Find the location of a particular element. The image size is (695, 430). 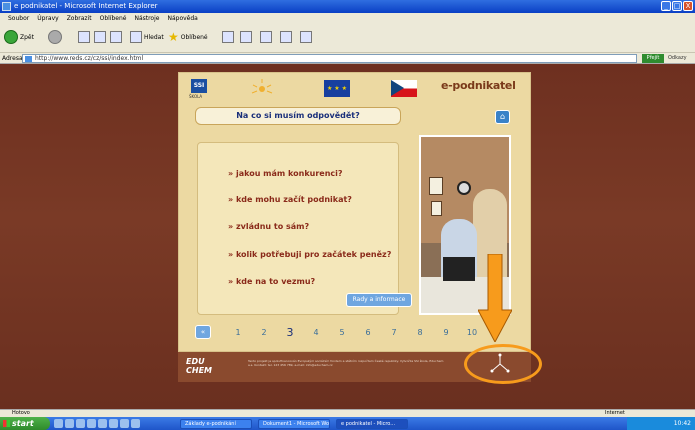

favorites-button: ★ Oblíbené is located at coordinates (188, 37).